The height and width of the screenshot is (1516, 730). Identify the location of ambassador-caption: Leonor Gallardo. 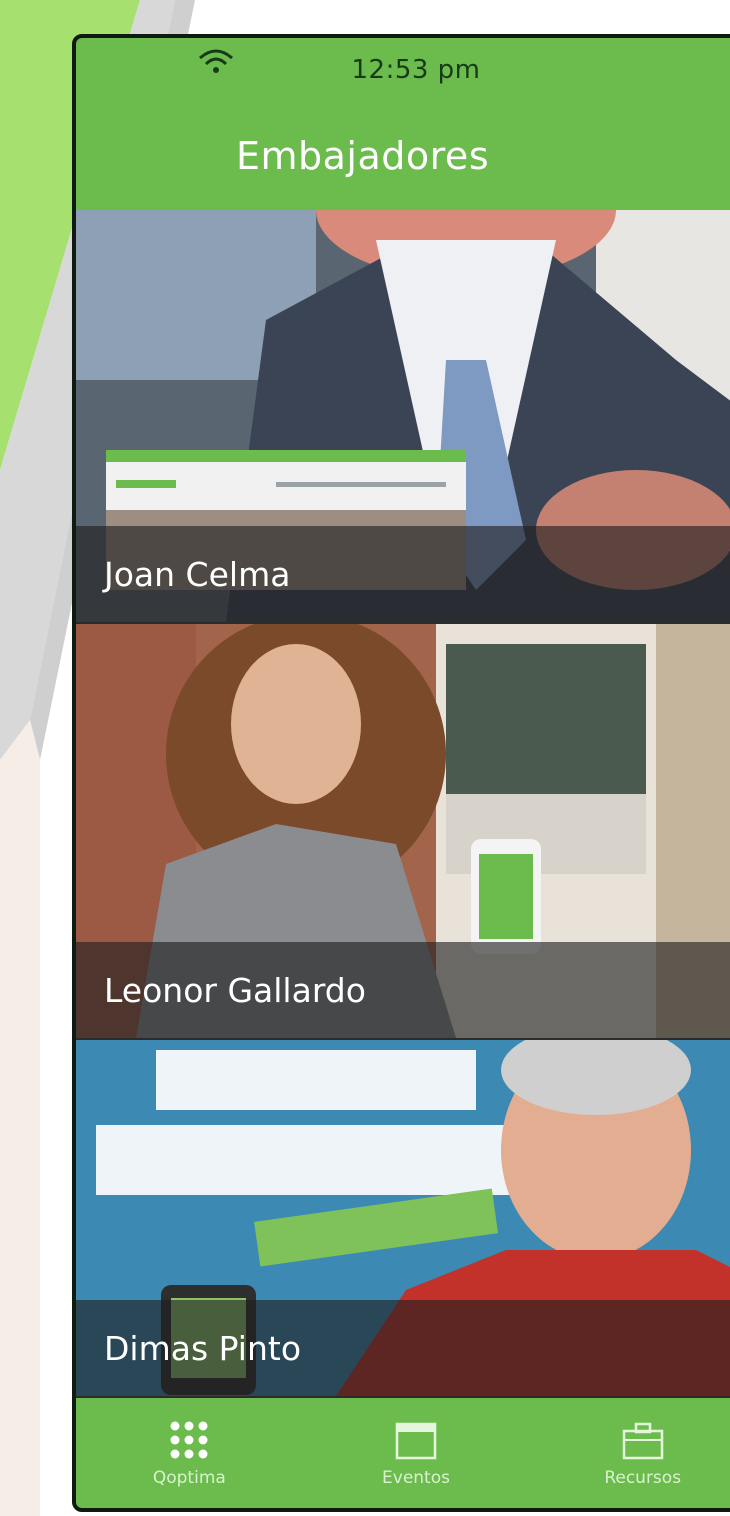
(403, 990).